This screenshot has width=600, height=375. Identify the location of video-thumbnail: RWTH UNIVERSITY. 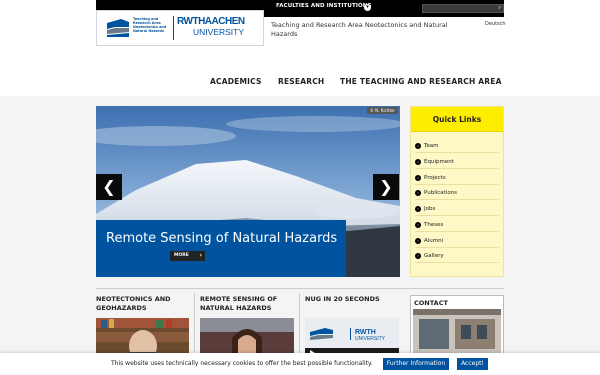
(352, 338).